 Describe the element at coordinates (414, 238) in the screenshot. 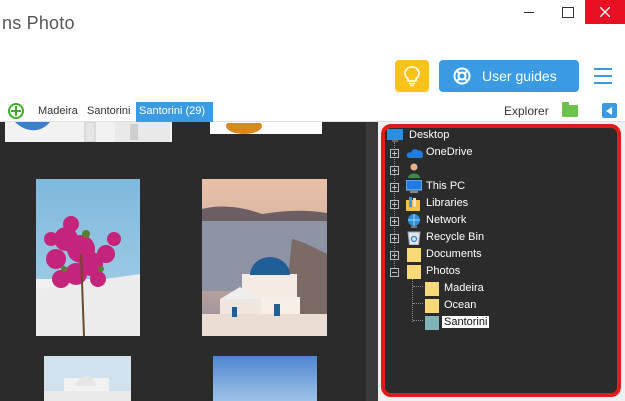

I see `recycle-bin-icon` at that location.